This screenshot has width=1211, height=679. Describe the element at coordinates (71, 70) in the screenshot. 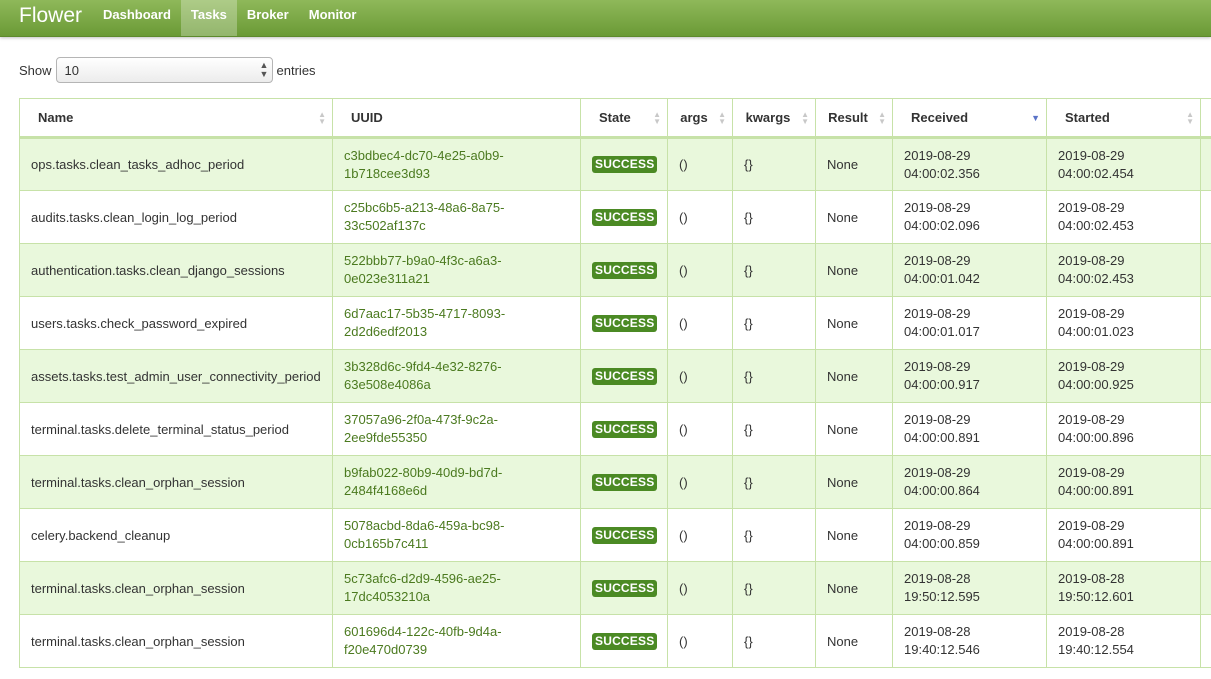

I see `entries-select-value: 10` at that location.